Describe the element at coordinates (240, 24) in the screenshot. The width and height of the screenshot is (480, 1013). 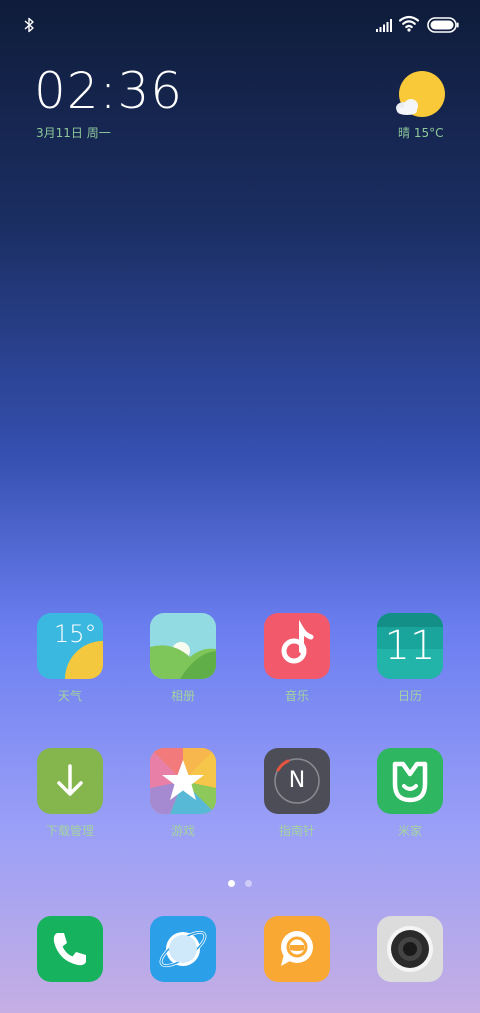
I see `status-bar` at that location.